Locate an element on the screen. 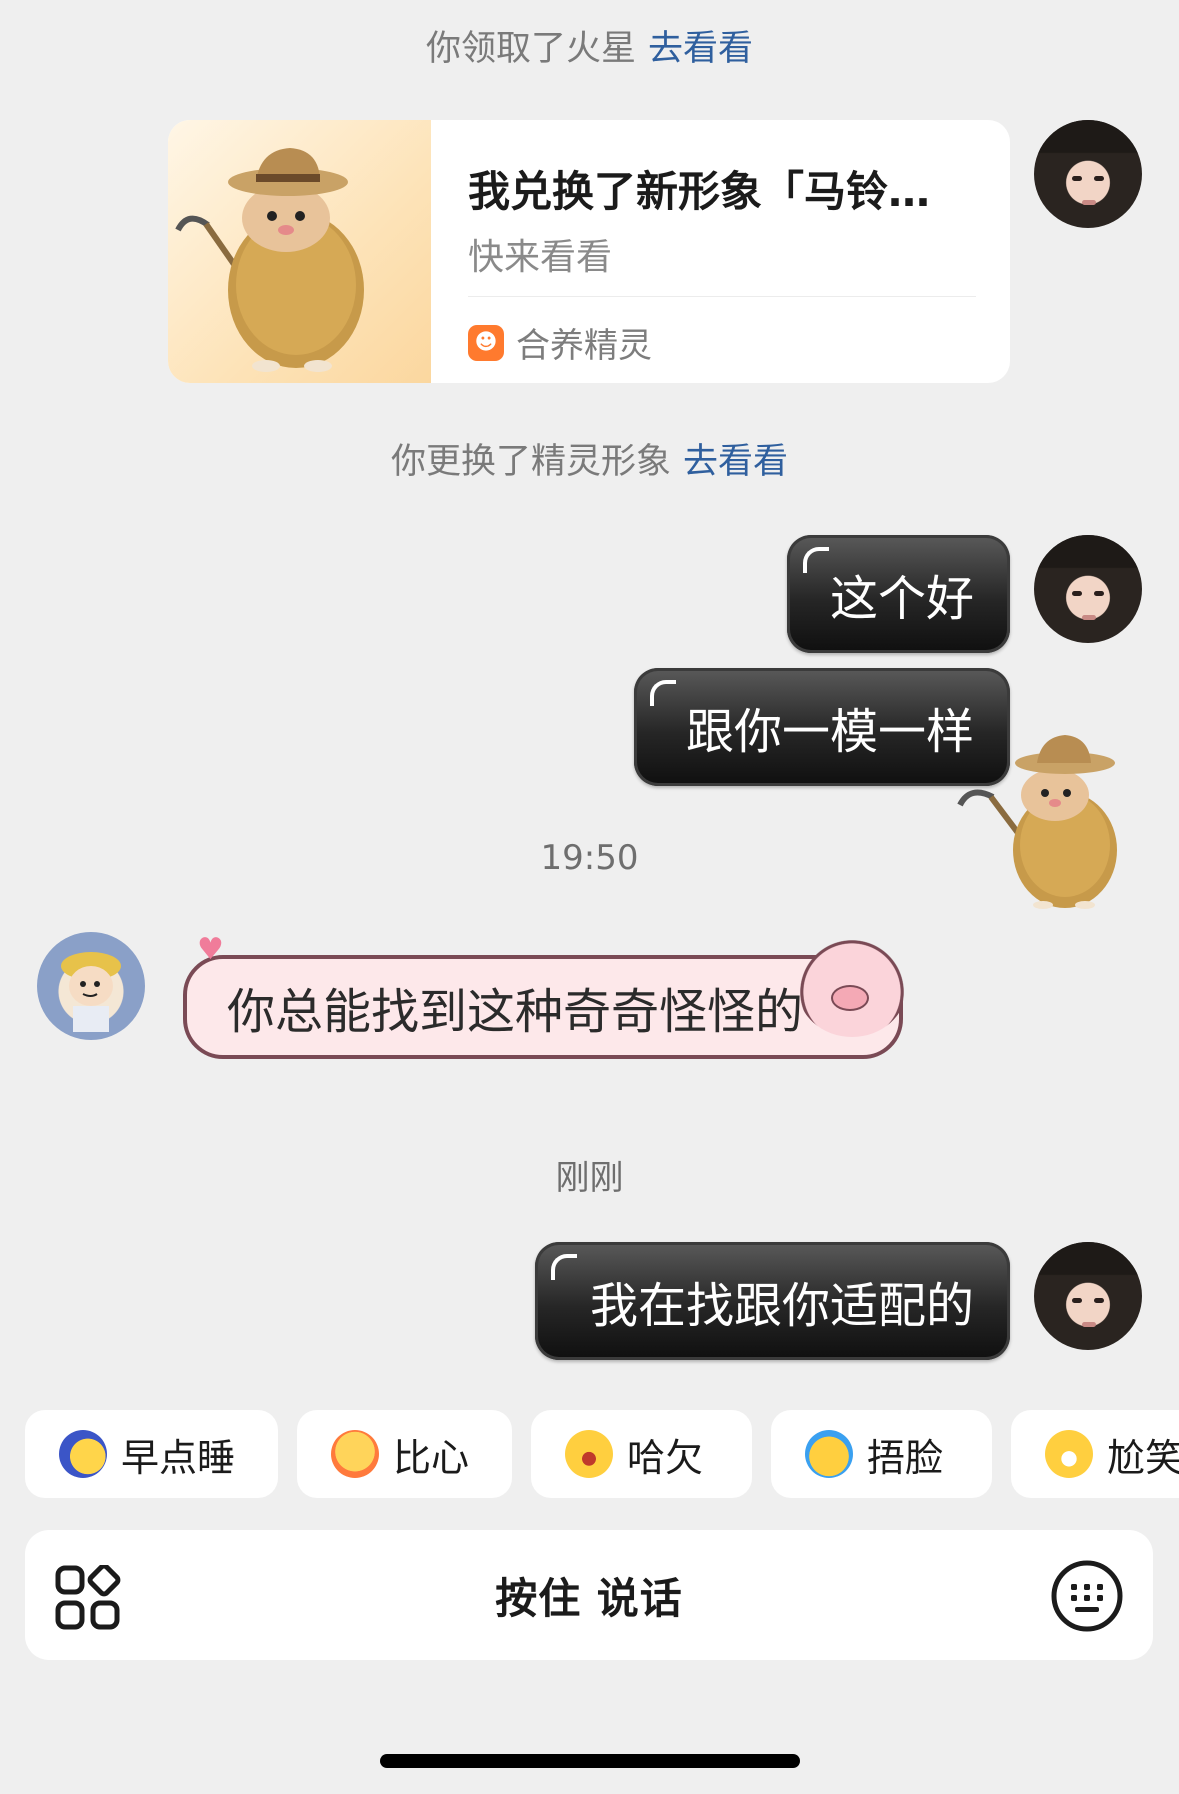  quick-reply-label: 哈欠 is located at coordinates (665, 1457).